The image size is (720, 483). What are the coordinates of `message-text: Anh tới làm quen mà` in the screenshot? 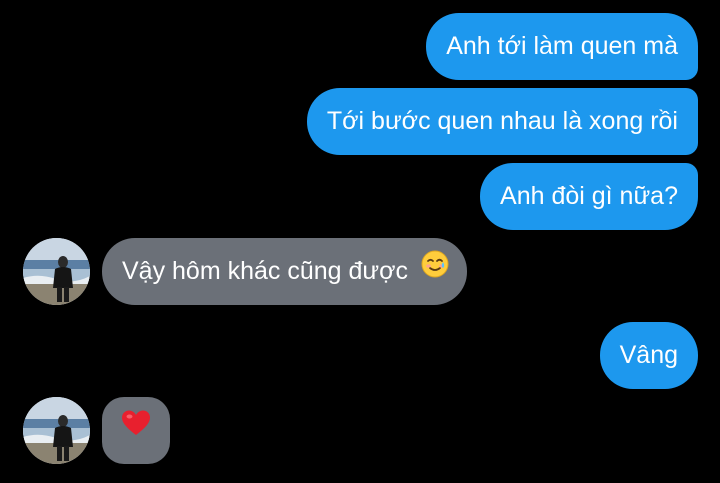 It's located at (562, 46).